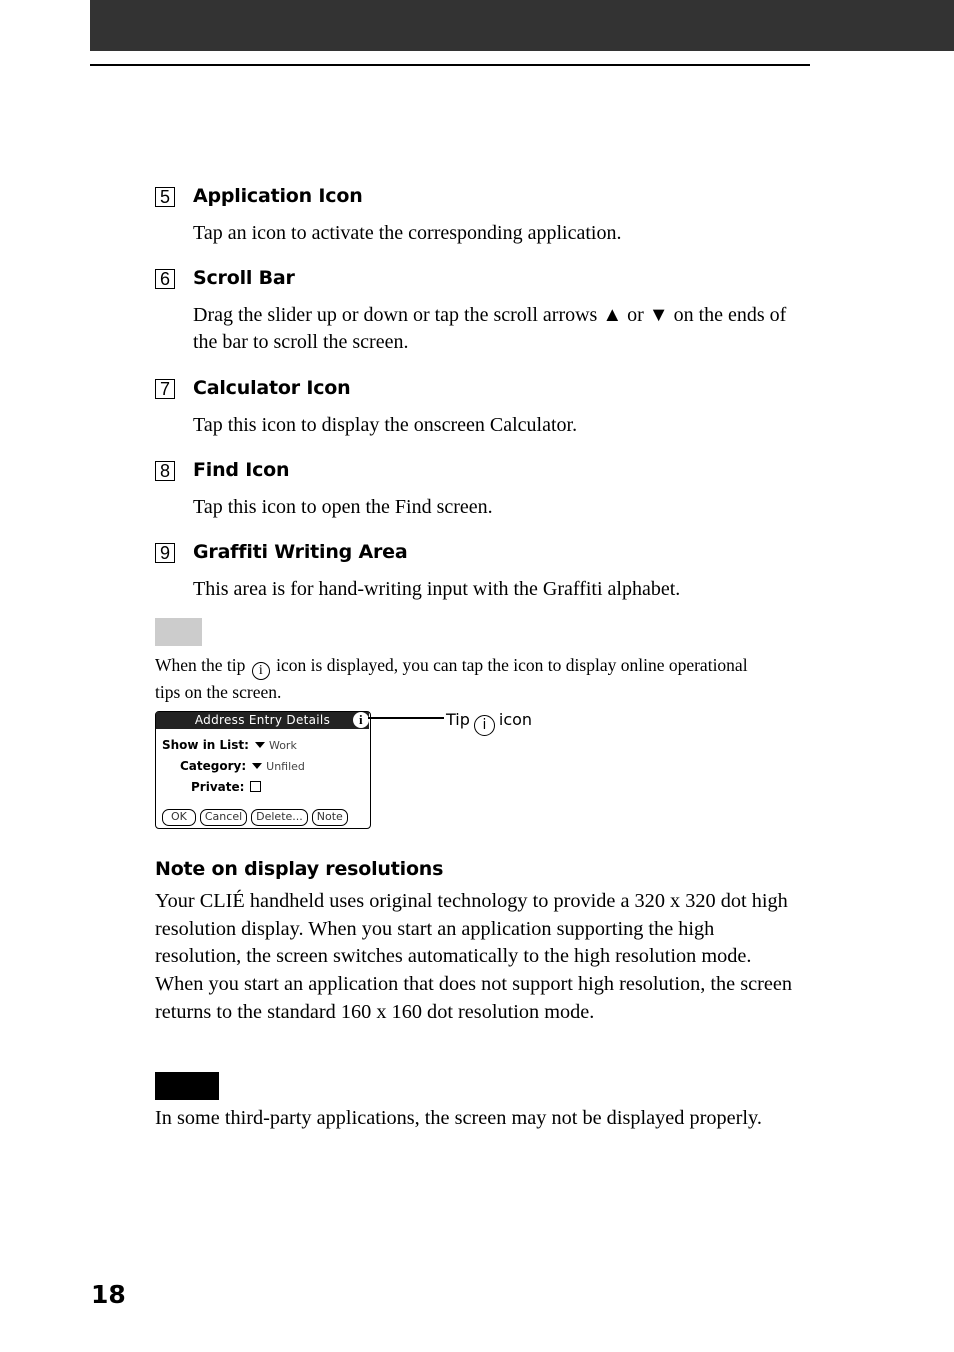 This screenshot has width=954, height=1352. I want to click on tip-info-icon: i, so click(361, 720).